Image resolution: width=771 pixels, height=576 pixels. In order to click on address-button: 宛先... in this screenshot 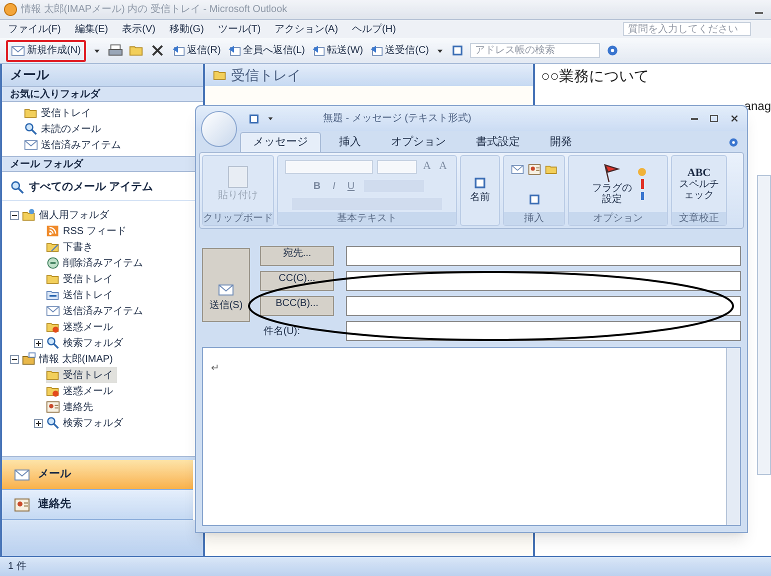, I will do `click(297, 256)`.